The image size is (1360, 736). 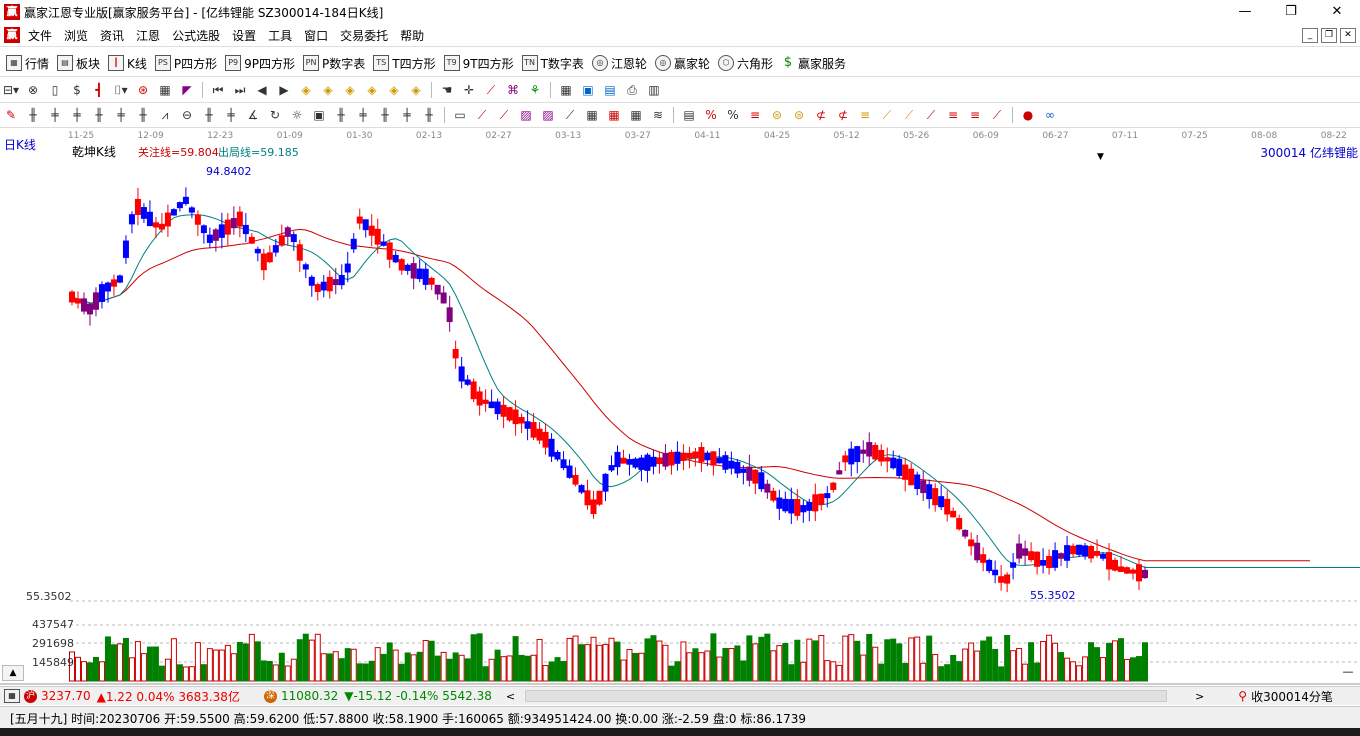 I want to click on net-icon: ⚘, so click(x=535, y=90).